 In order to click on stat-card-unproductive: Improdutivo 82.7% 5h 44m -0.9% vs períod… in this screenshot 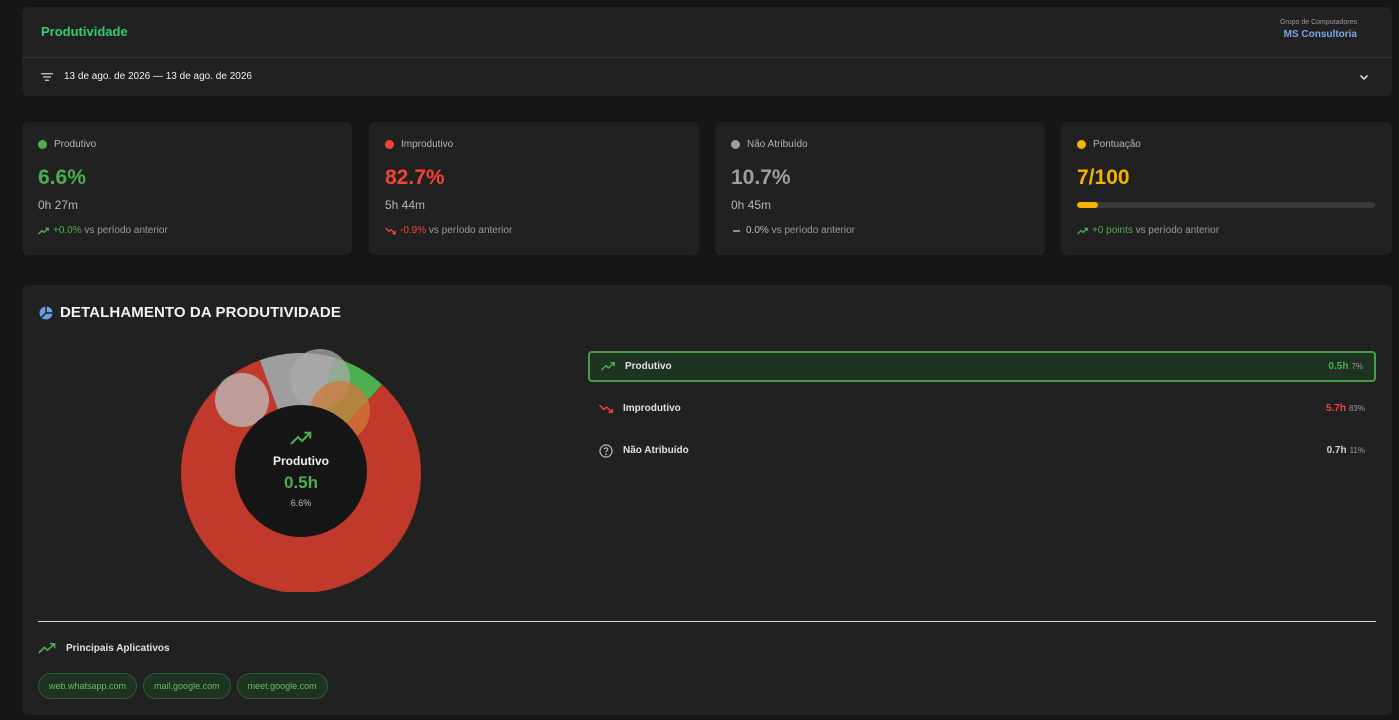, I will do `click(534, 188)`.